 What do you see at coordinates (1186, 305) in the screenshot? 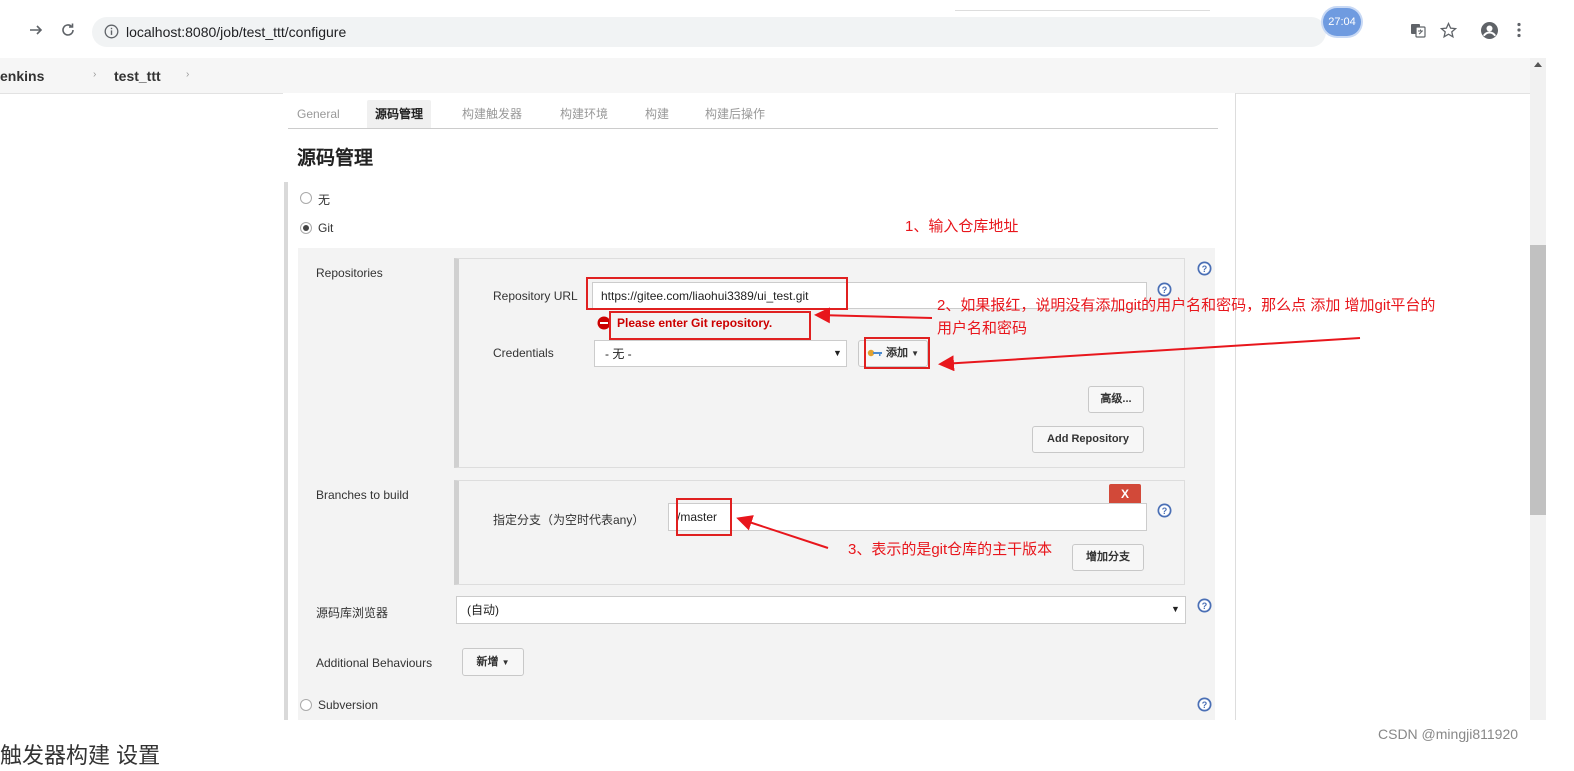
I see `annotation-step2-line1: 2、如果报红，说明没有添加git的用户名和密码，那么点 添加 增加git平台的` at bounding box center [1186, 305].